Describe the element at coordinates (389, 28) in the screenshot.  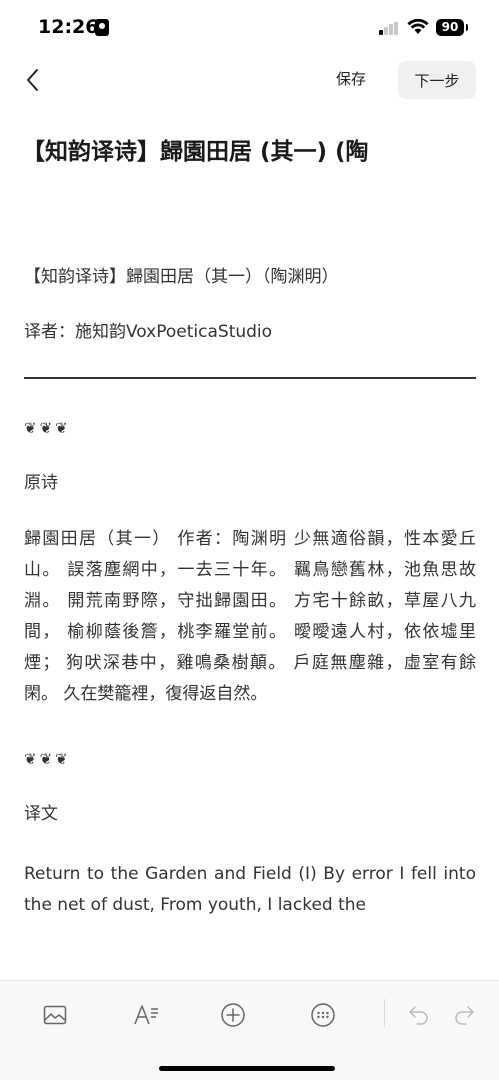
I see `cellular-signal-icon` at that location.